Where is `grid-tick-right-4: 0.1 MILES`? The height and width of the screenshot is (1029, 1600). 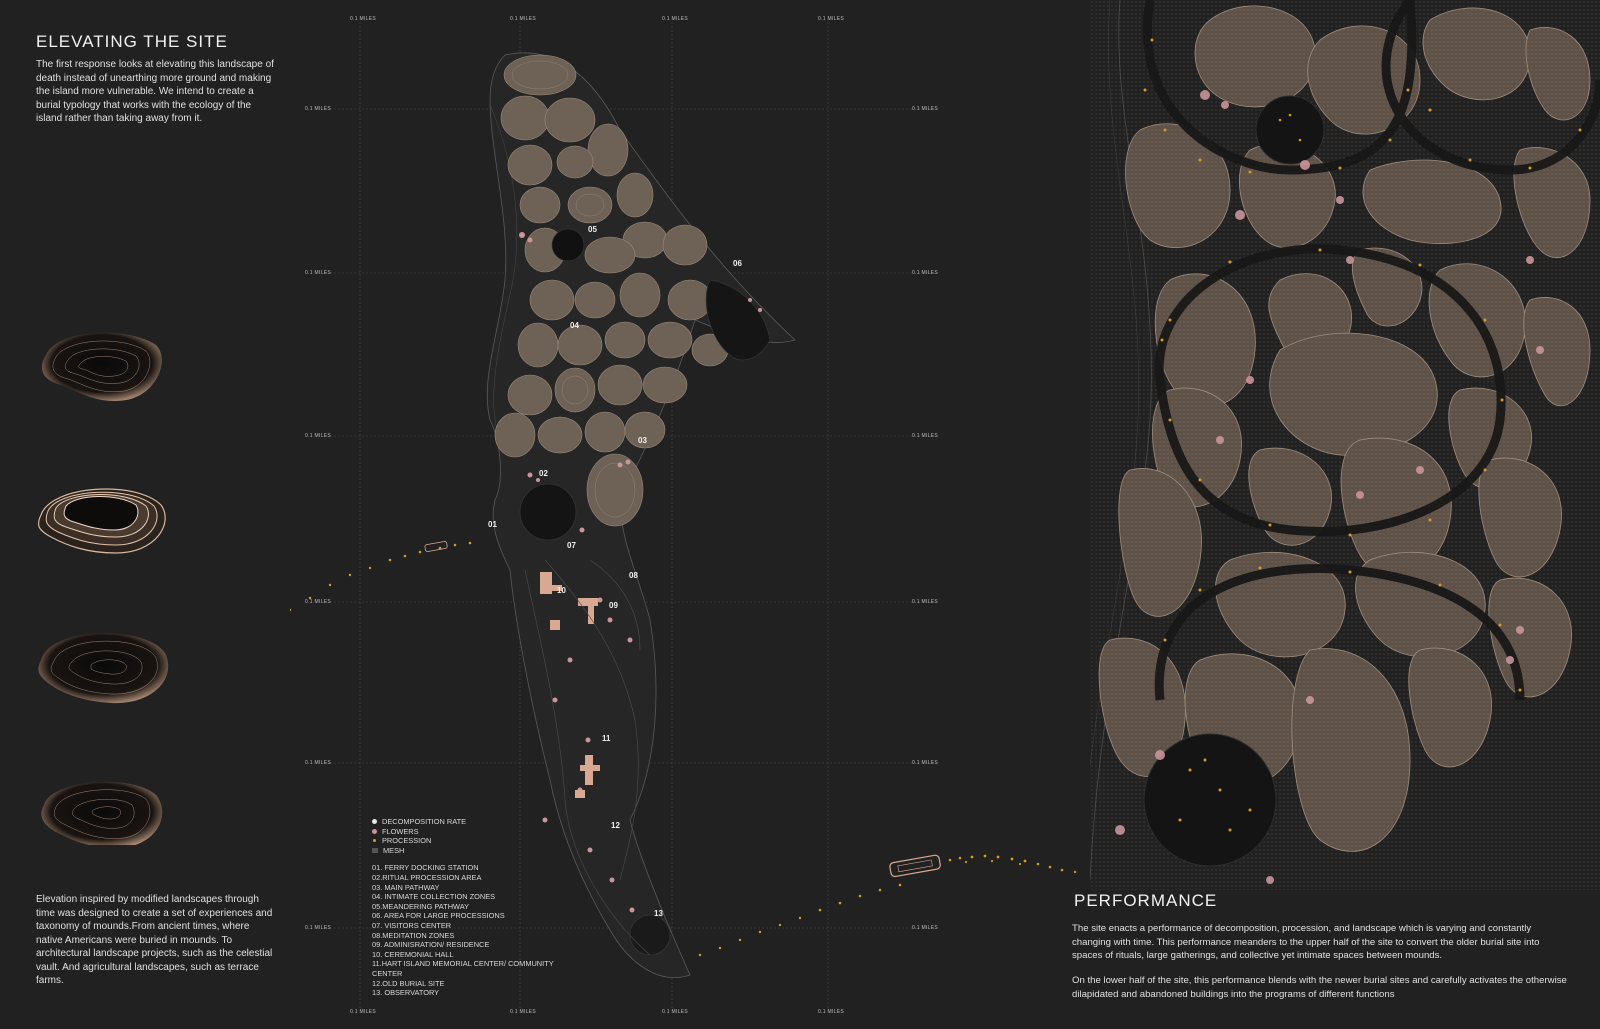 grid-tick-right-4: 0.1 MILES is located at coordinates (925, 602).